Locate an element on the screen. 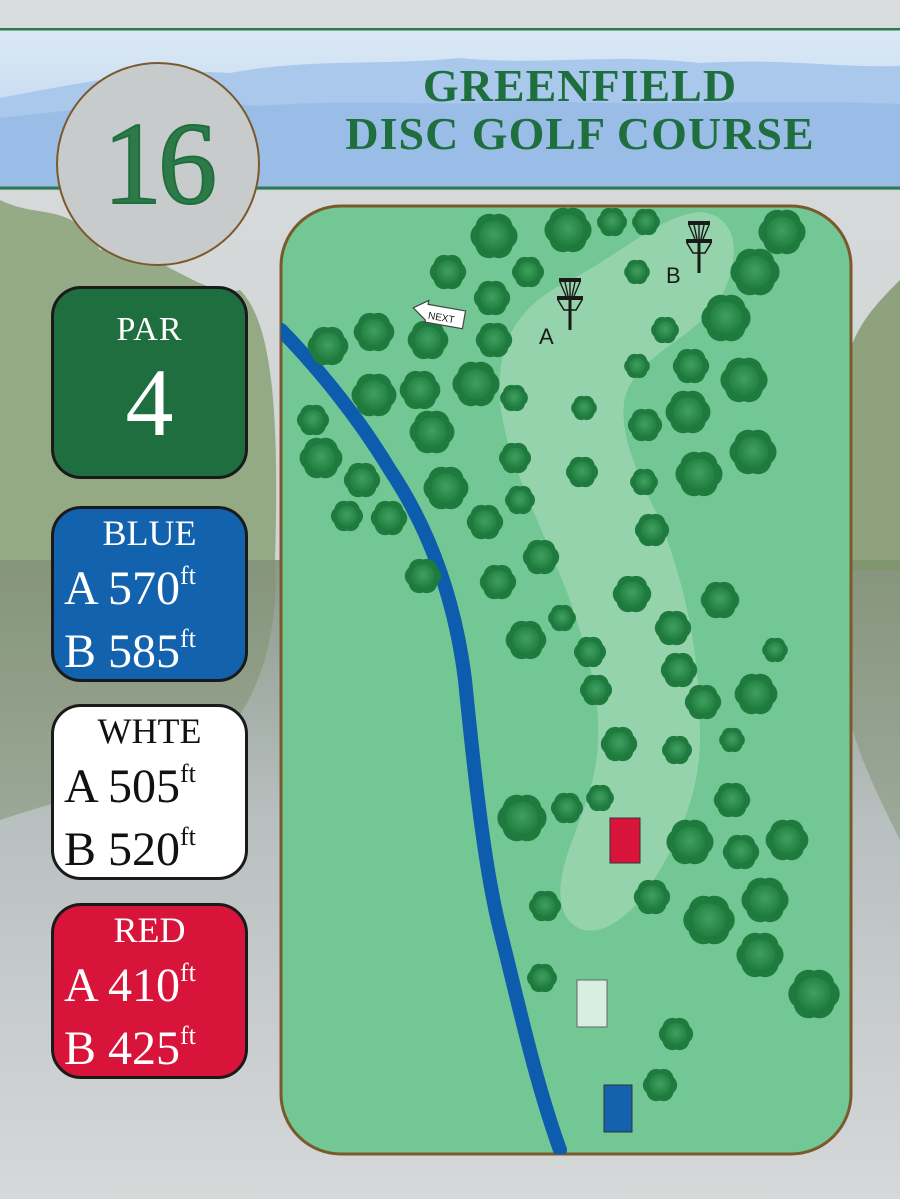  red-tee-pad is located at coordinates (625, 840).